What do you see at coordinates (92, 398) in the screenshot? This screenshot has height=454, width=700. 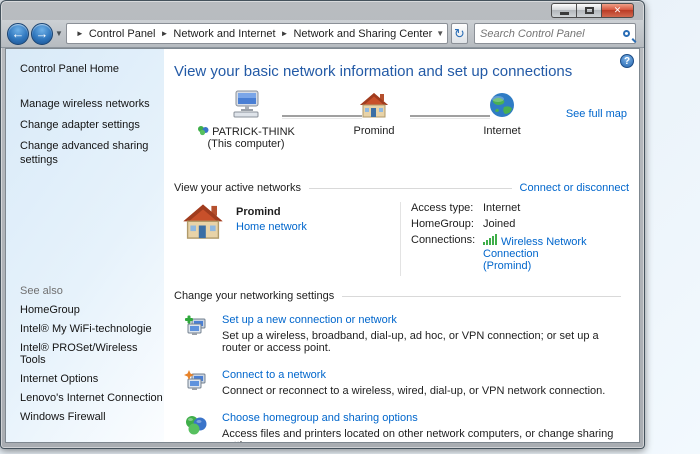 I see `sidebar-item-lenovo-connection: Lenovo's Internet Connection` at bounding box center [92, 398].